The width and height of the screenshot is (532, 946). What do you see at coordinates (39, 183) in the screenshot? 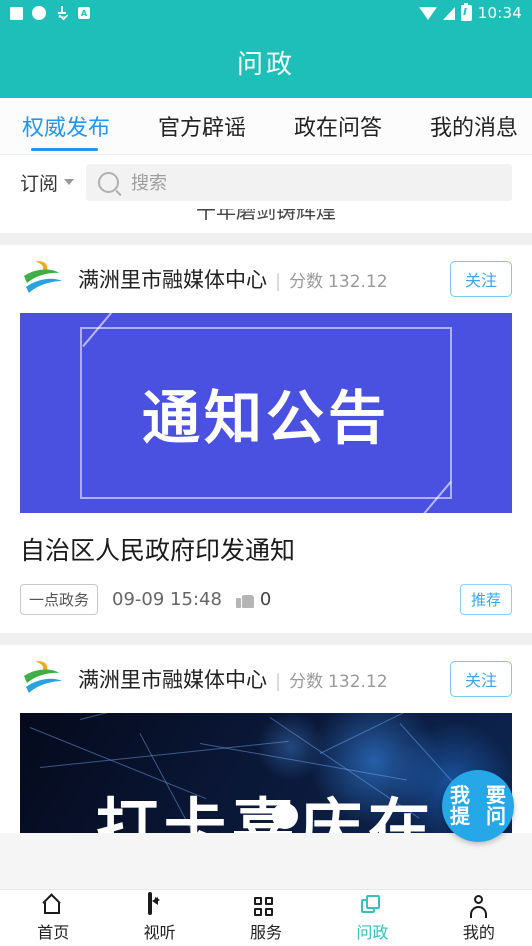
I see `subscribe-label: 订阅` at bounding box center [39, 183].